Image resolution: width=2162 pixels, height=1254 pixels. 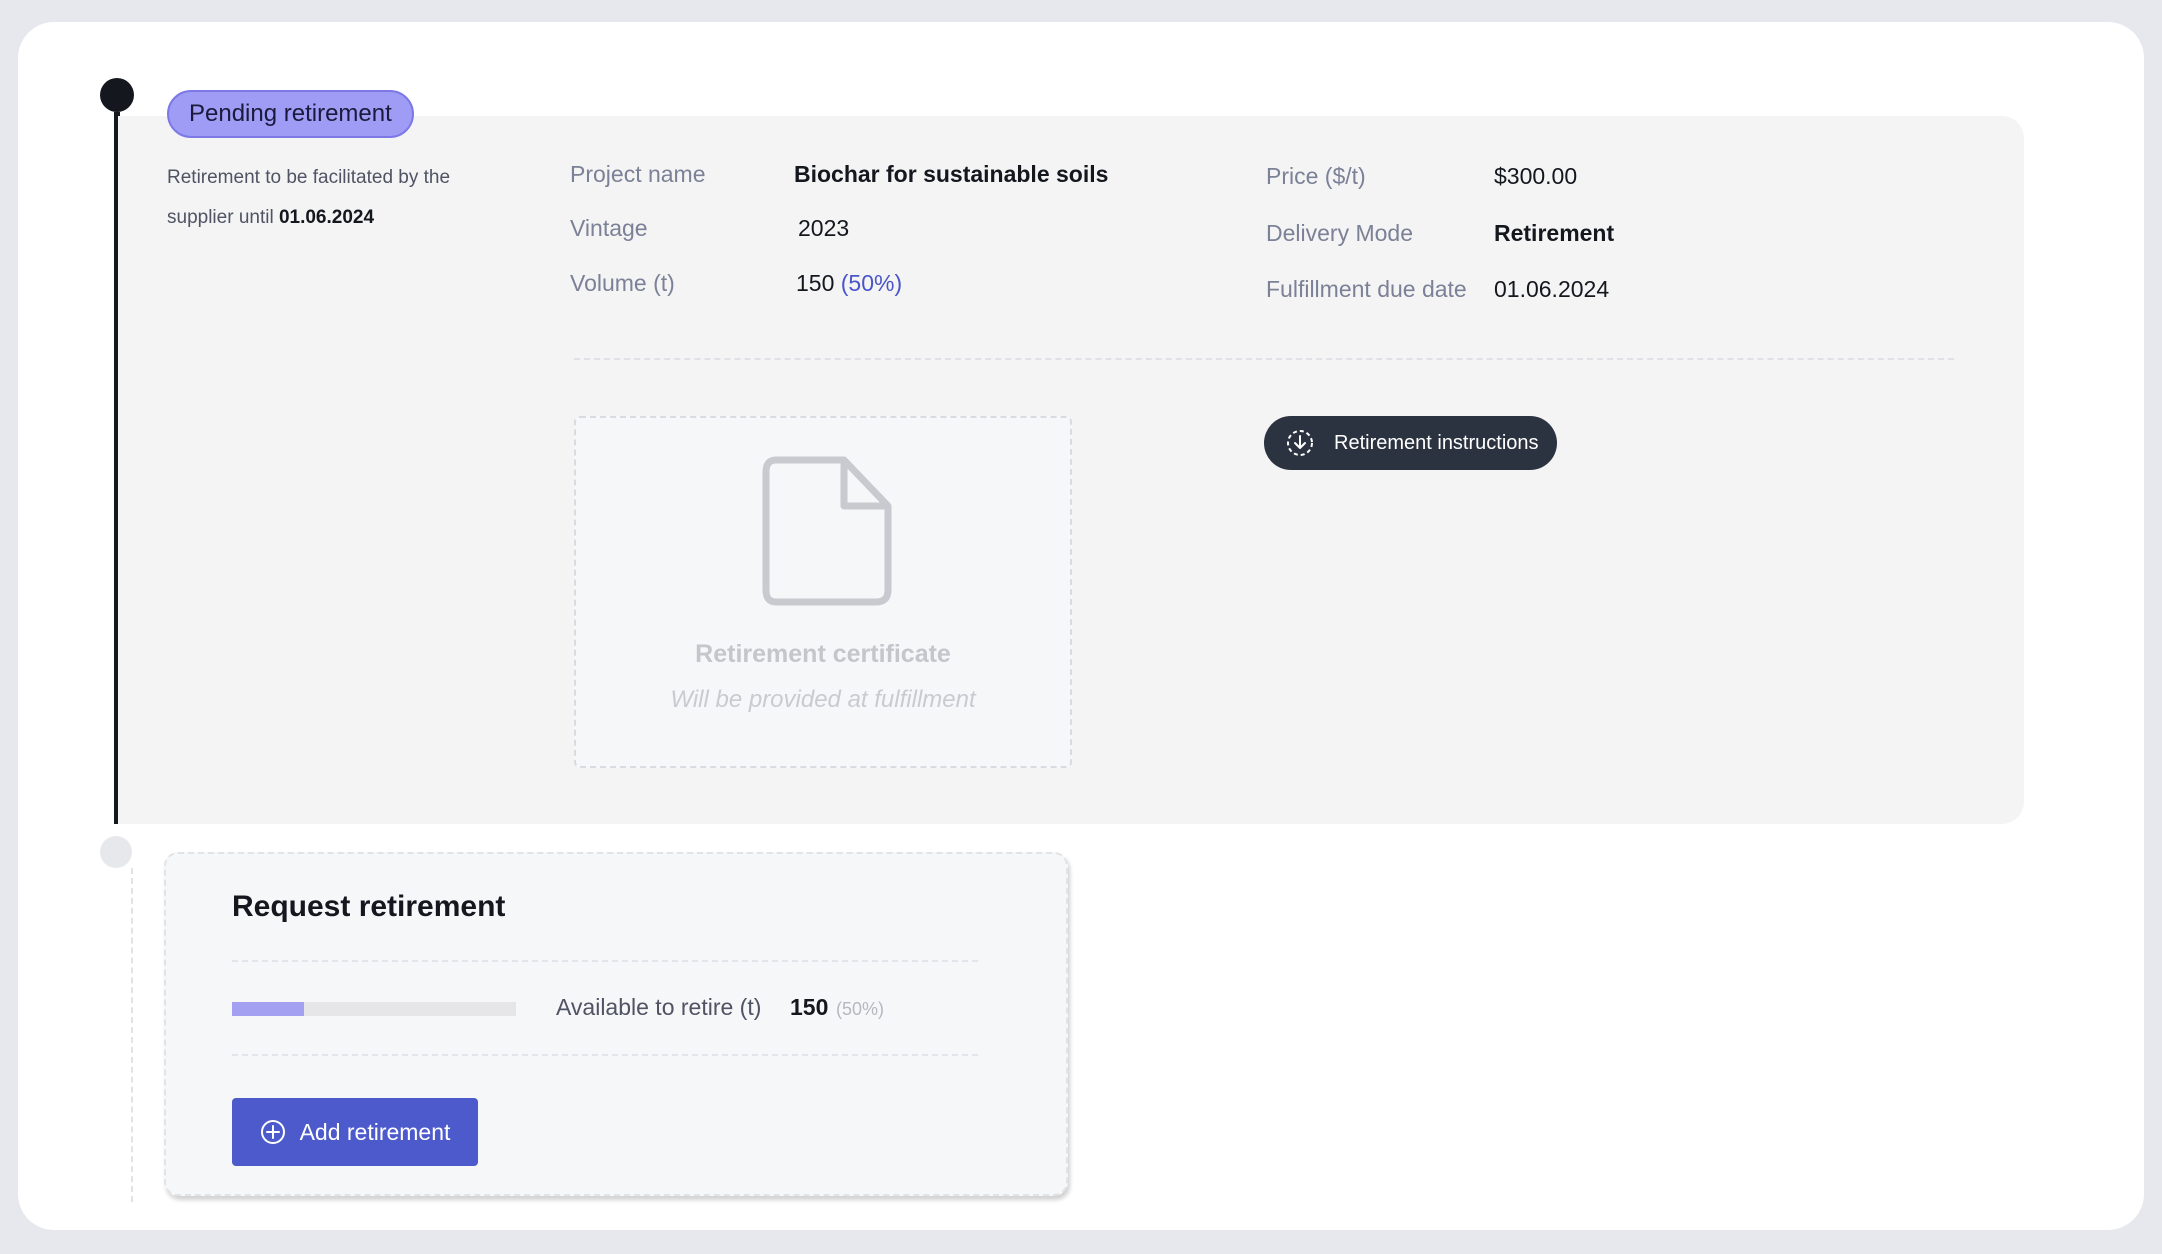 I want to click on request-retirement-title: Request retirement, so click(x=369, y=906).